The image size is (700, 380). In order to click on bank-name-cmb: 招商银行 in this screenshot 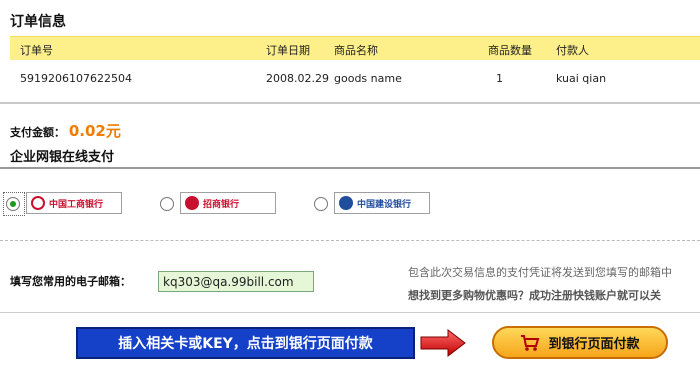, I will do `click(221, 204)`.